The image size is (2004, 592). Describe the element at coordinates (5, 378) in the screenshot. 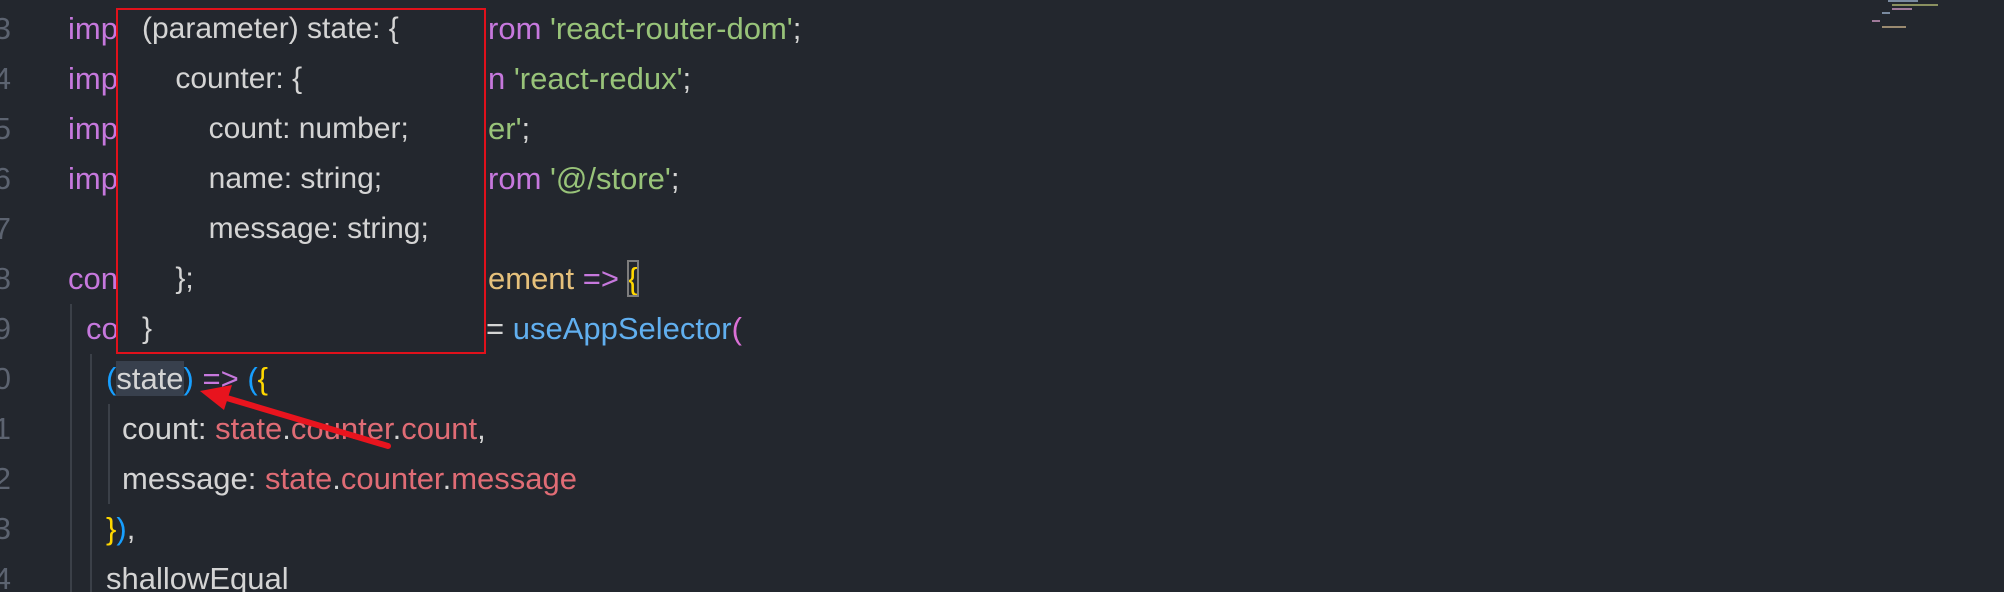

I see `line-number: 0` at that location.